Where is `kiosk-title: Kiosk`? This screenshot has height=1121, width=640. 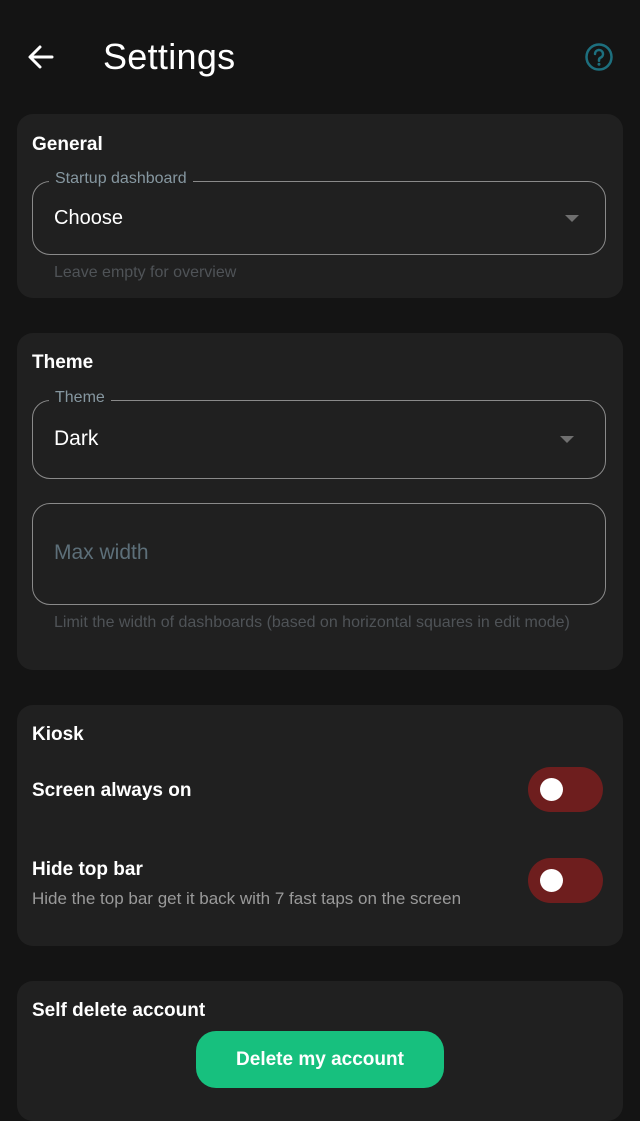
kiosk-title: Kiosk is located at coordinates (58, 734).